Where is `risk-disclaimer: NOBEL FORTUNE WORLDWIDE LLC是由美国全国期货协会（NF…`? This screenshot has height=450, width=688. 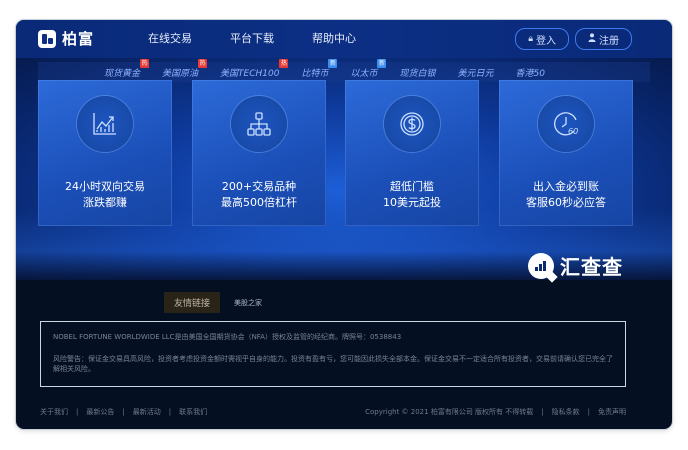
risk-disclaimer: NOBEL FORTUNE WORLDWIDE LLC是由美国全国期货协会（NF… is located at coordinates (333, 354).